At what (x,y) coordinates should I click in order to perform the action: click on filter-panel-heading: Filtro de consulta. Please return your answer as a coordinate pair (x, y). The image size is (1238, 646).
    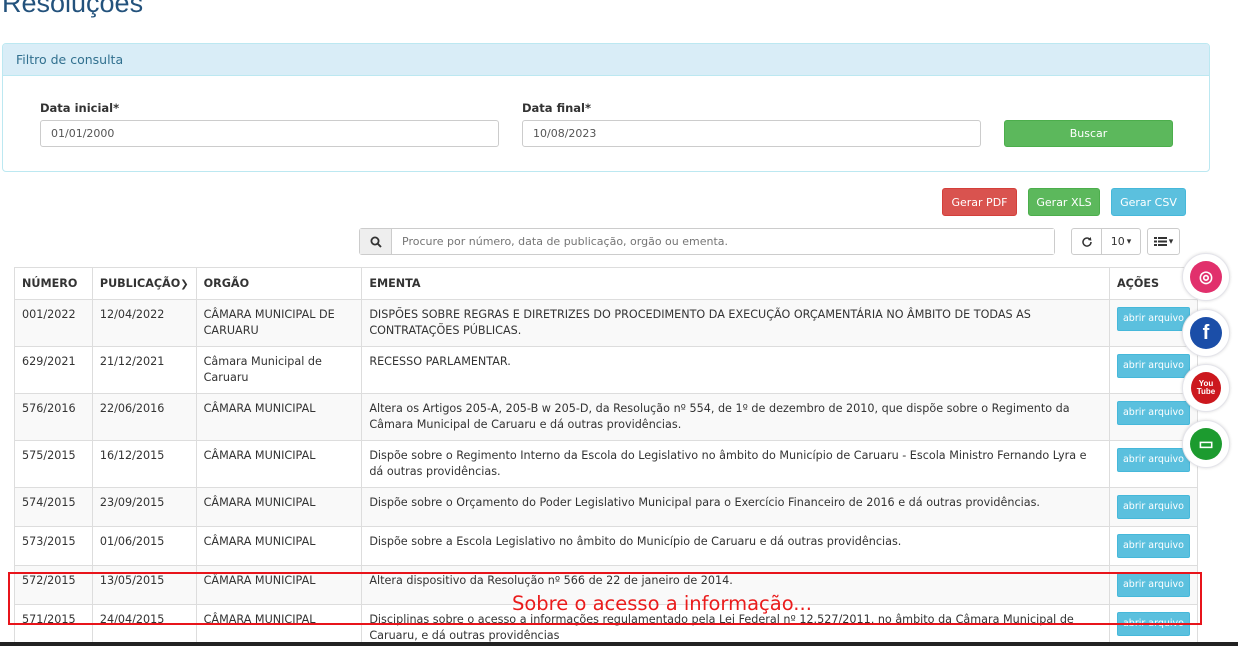
    Looking at the image, I should click on (606, 60).